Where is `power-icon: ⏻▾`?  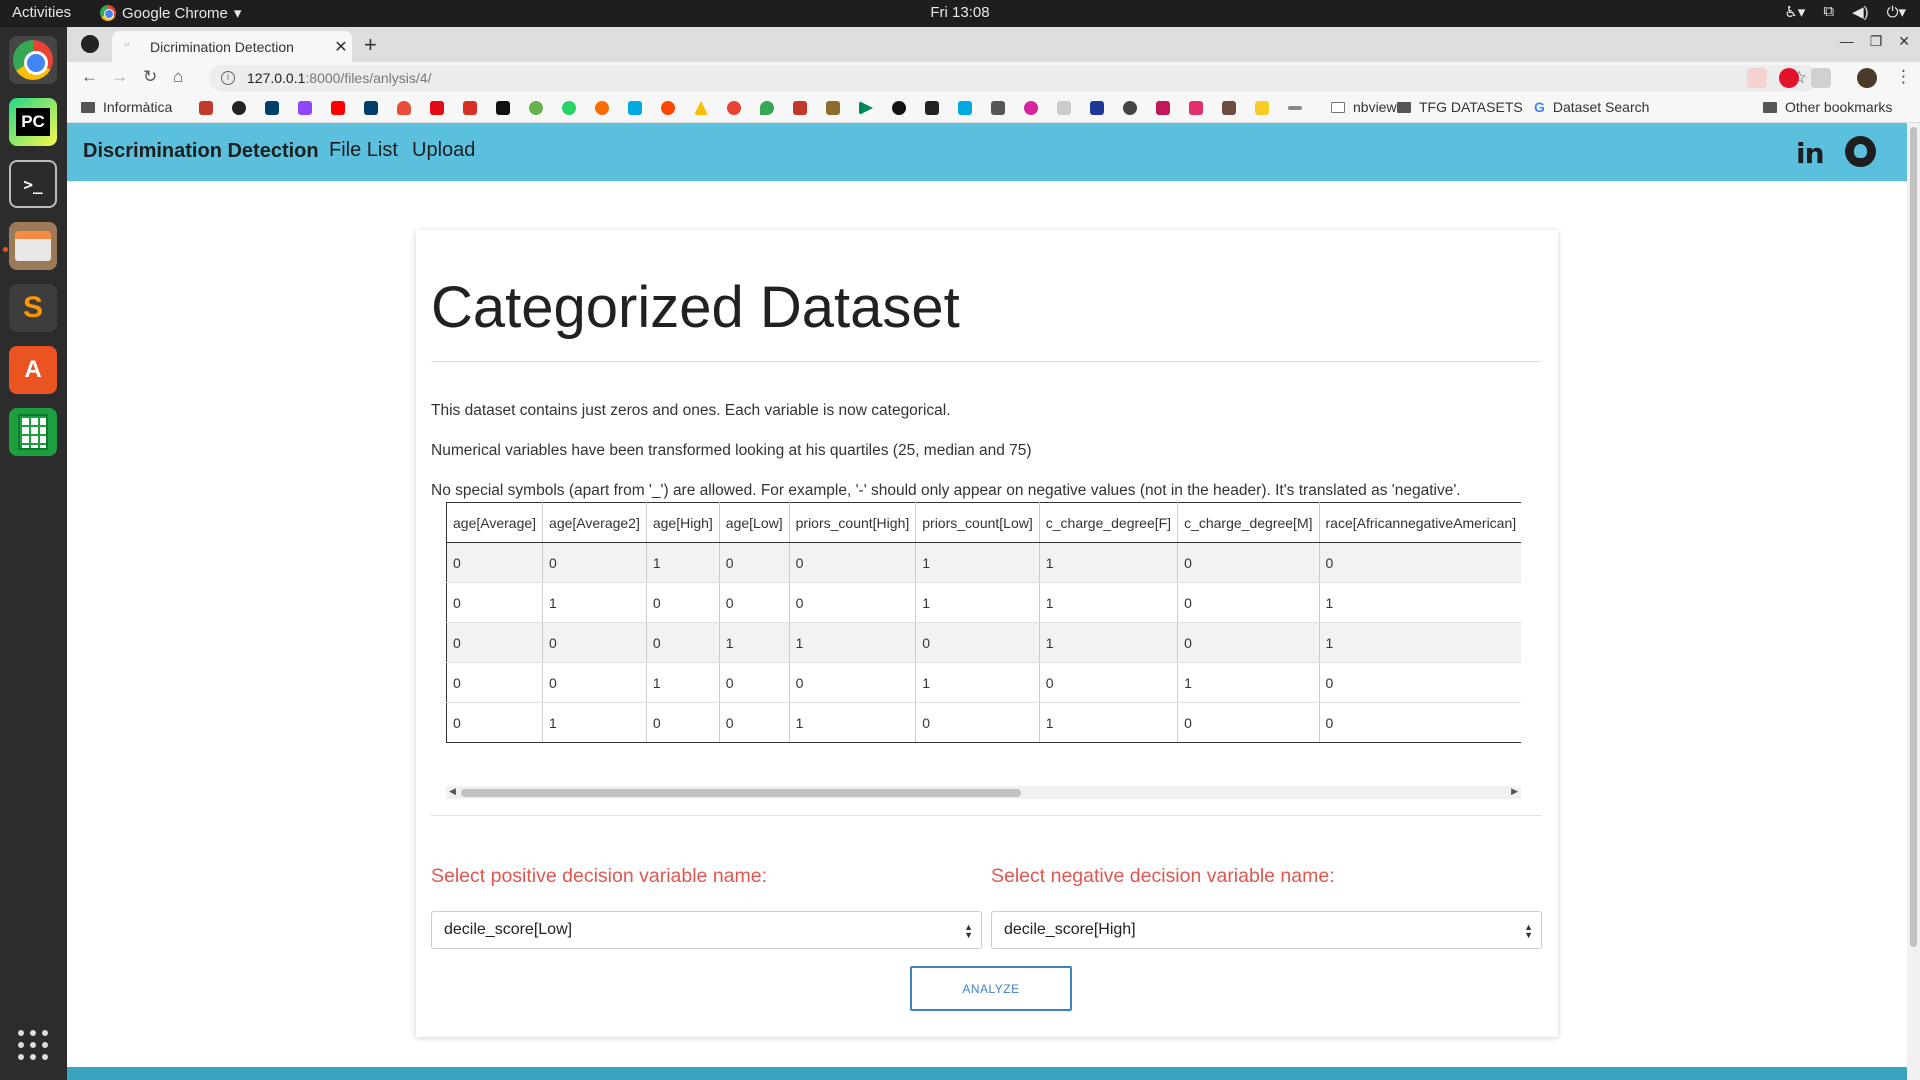
power-icon: ⏻▾ is located at coordinates (1896, 12).